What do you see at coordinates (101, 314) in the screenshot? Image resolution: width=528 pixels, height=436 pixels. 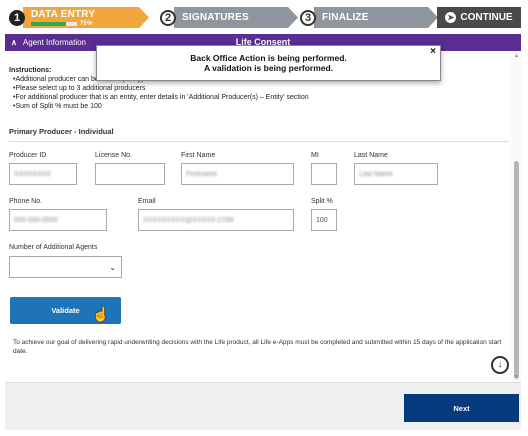 I see `hand-cursor-icon: ☝` at bounding box center [101, 314].